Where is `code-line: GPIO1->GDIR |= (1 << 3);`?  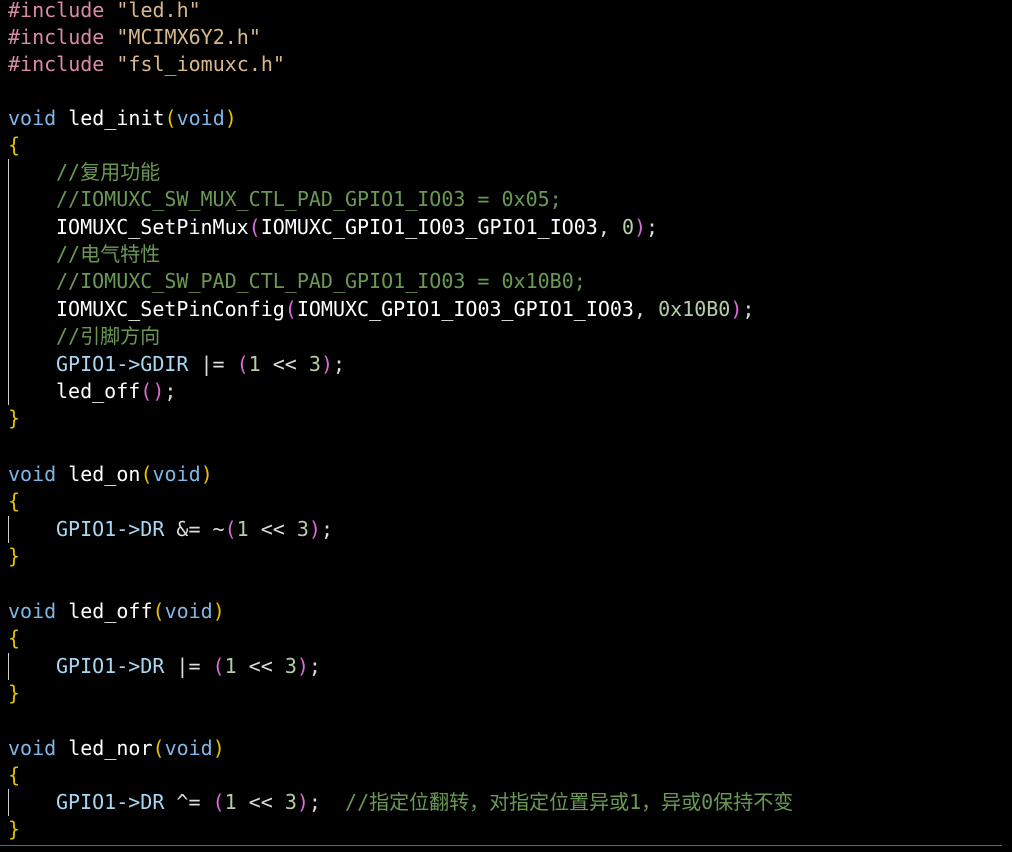 code-line: GPIO1->GDIR |= (1 << 3); is located at coordinates (176, 364).